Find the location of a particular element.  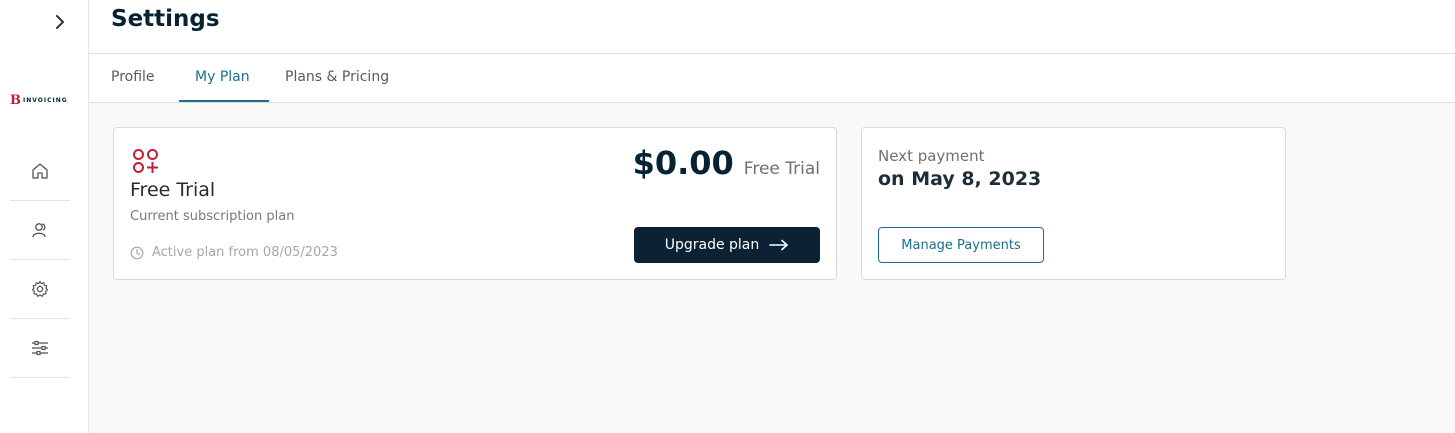

clock-icon is located at coordinates (137, 252).